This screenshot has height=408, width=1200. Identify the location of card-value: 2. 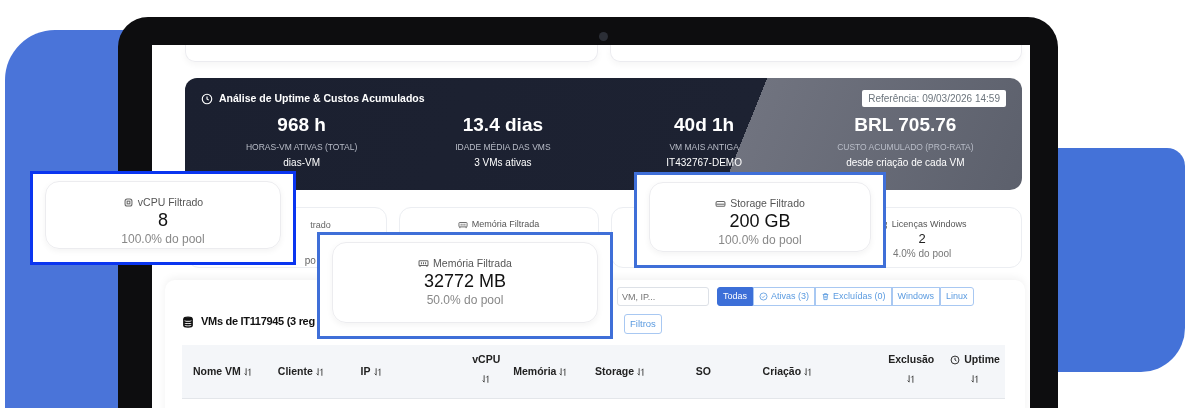
(922, 238).